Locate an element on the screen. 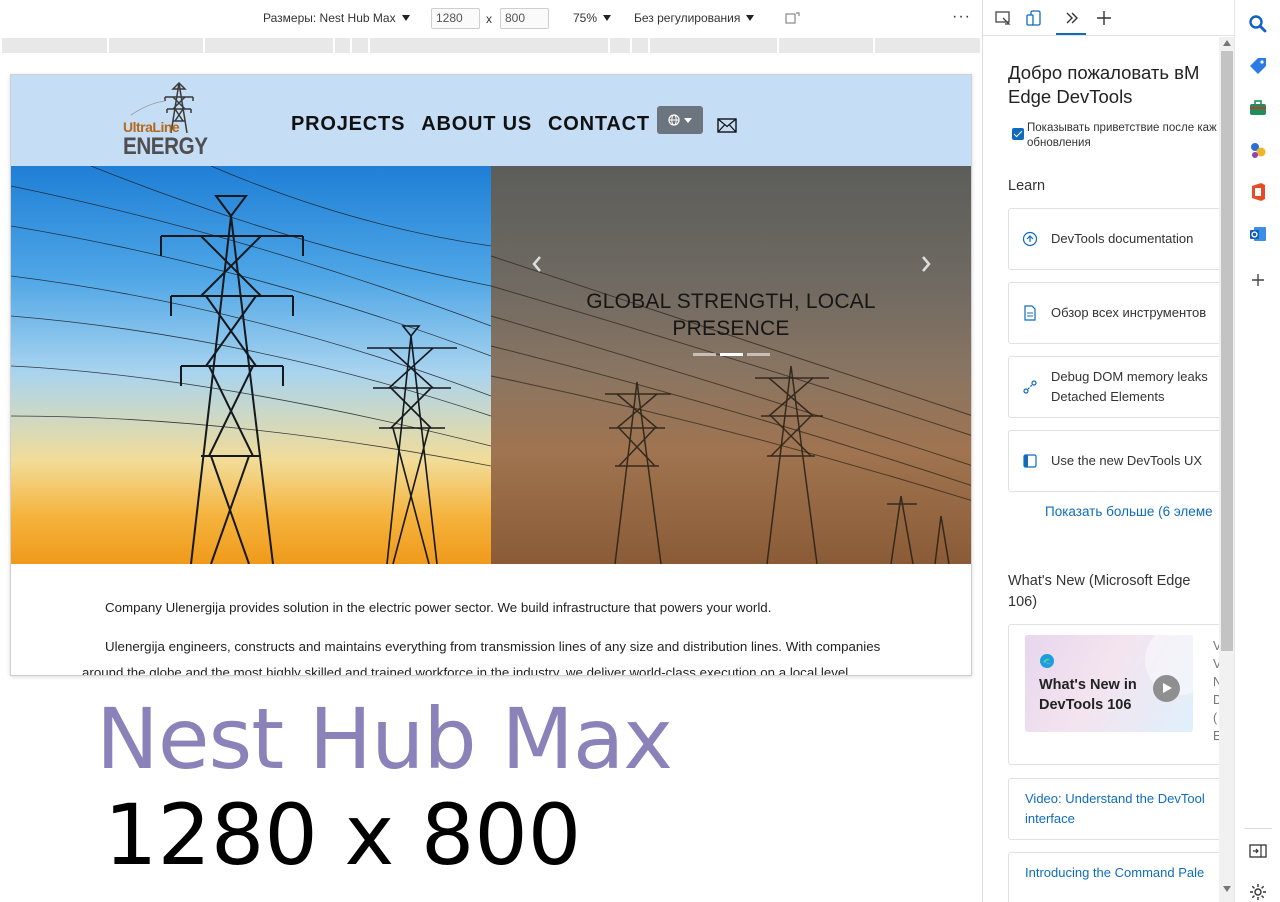  zoom-dropdown: 75% is located at coordinates (592, 18).